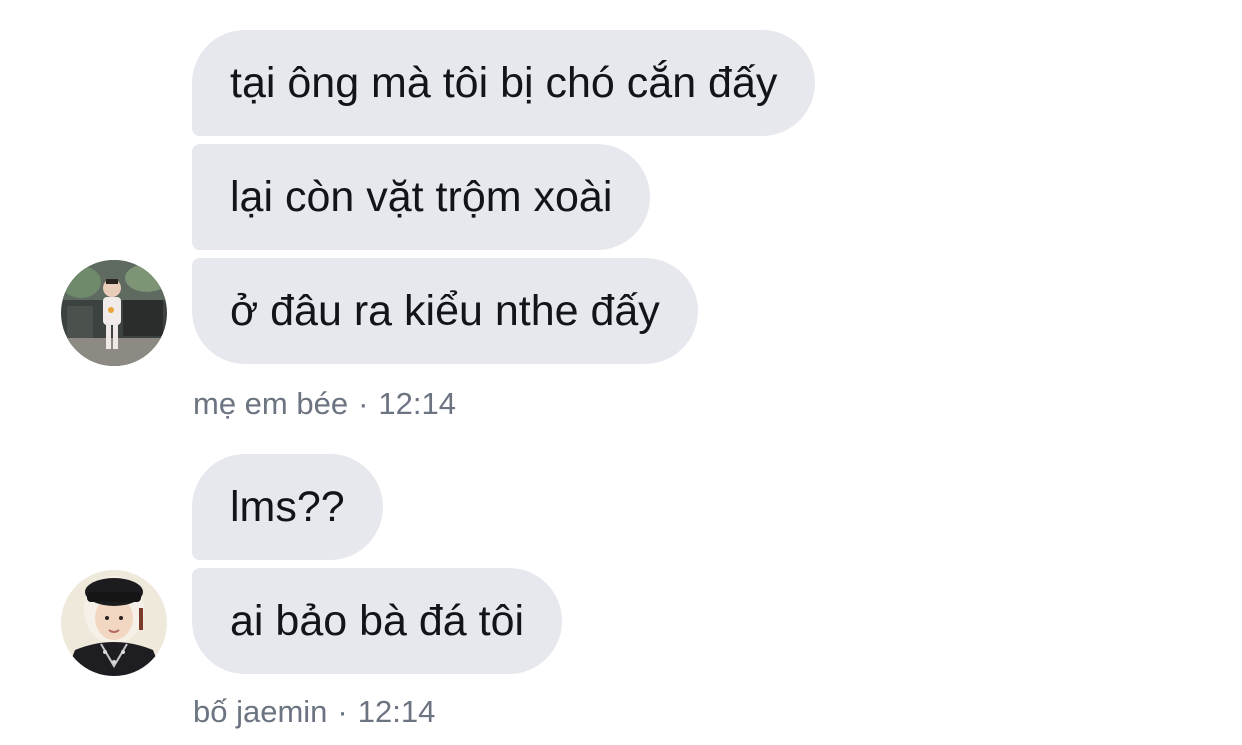  I want to click on message-text: ở đâu ra kiểu nthe đấy, so click(445, 311).